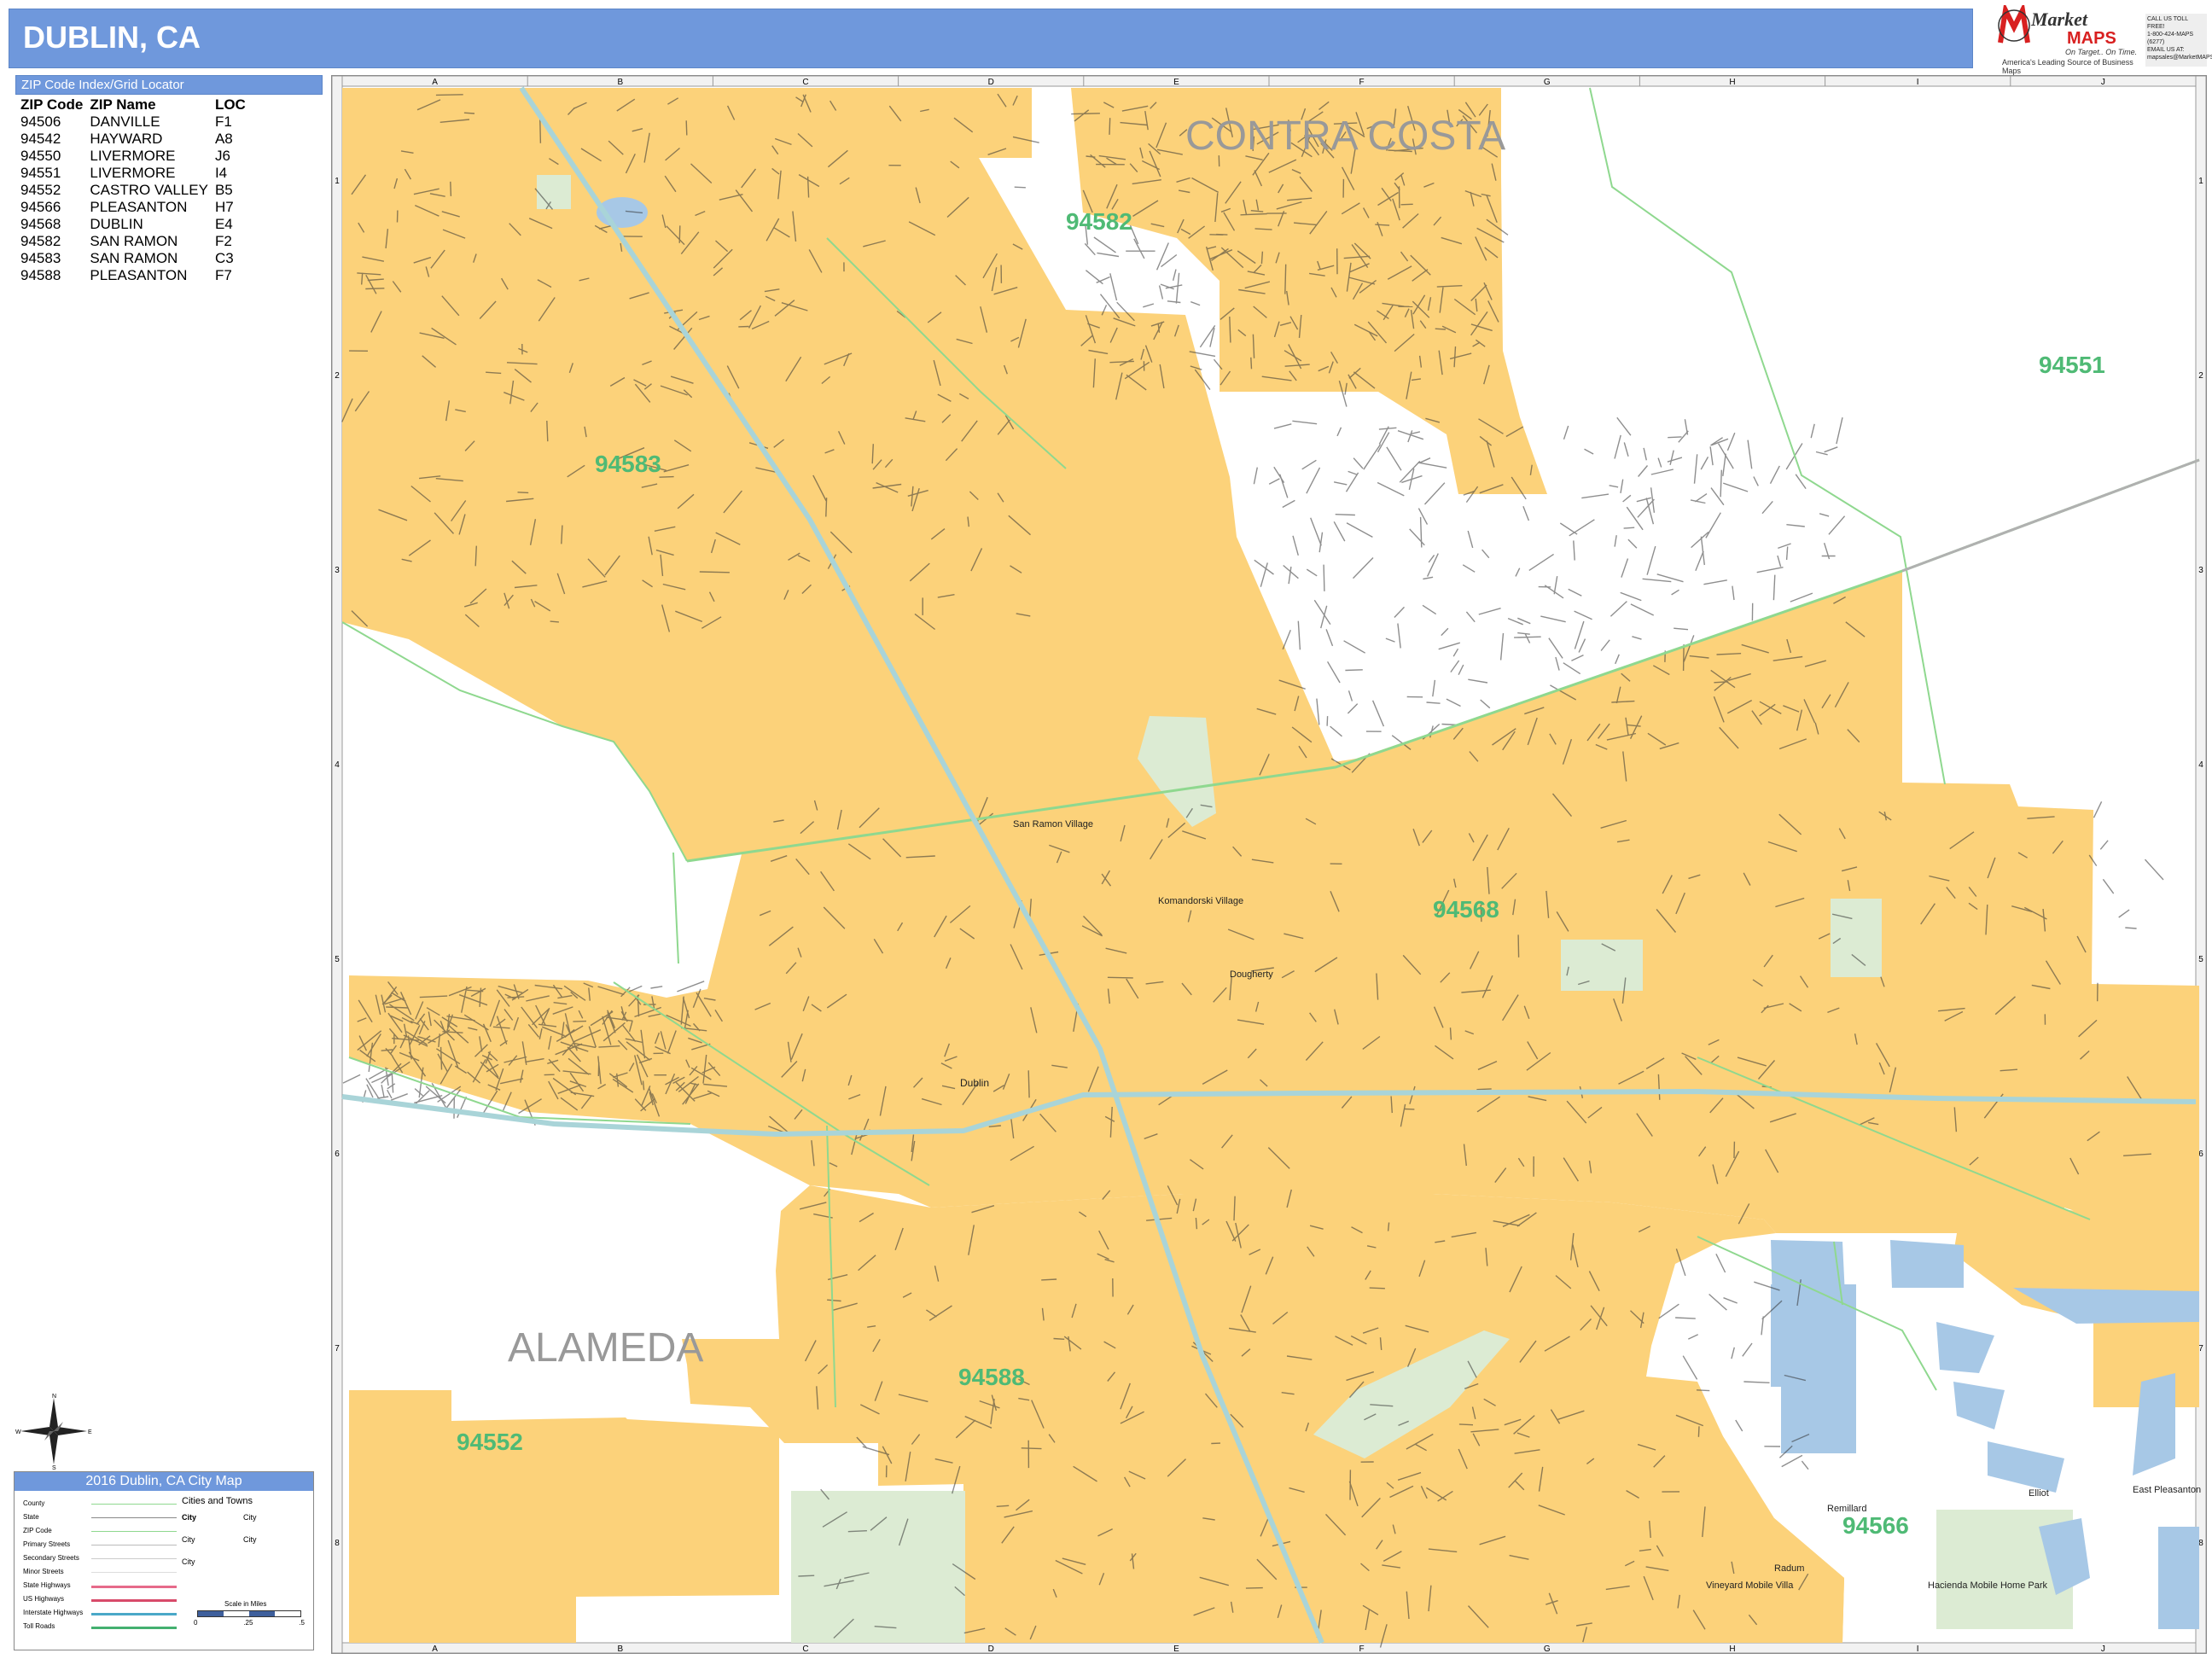 The height and width of the screenshot is (1659, 2212). Describe the element at coordinates (1362, 1648) in the screenshot. I see `grid-column-label: F` at that location.